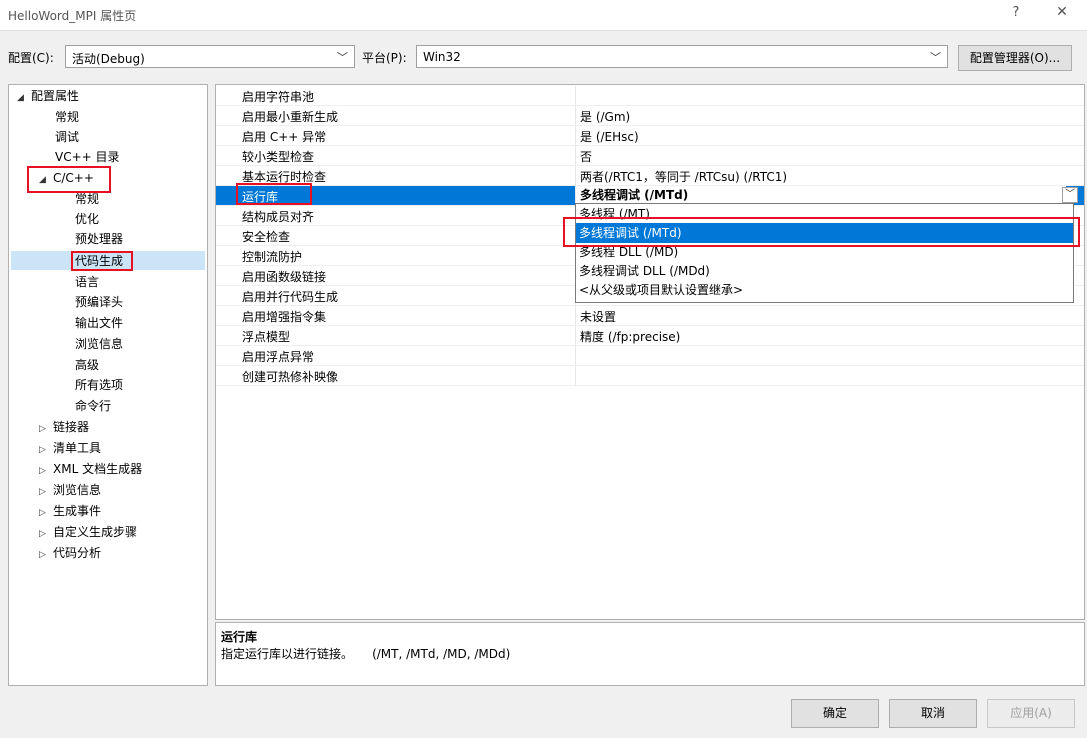 Image resolution: width=1087 pixels, height=738 pixels. What do you see at coordinates (1062, 12) in the screenshot?
I see `close-button: ✕` at bounding box center [1062, 12].